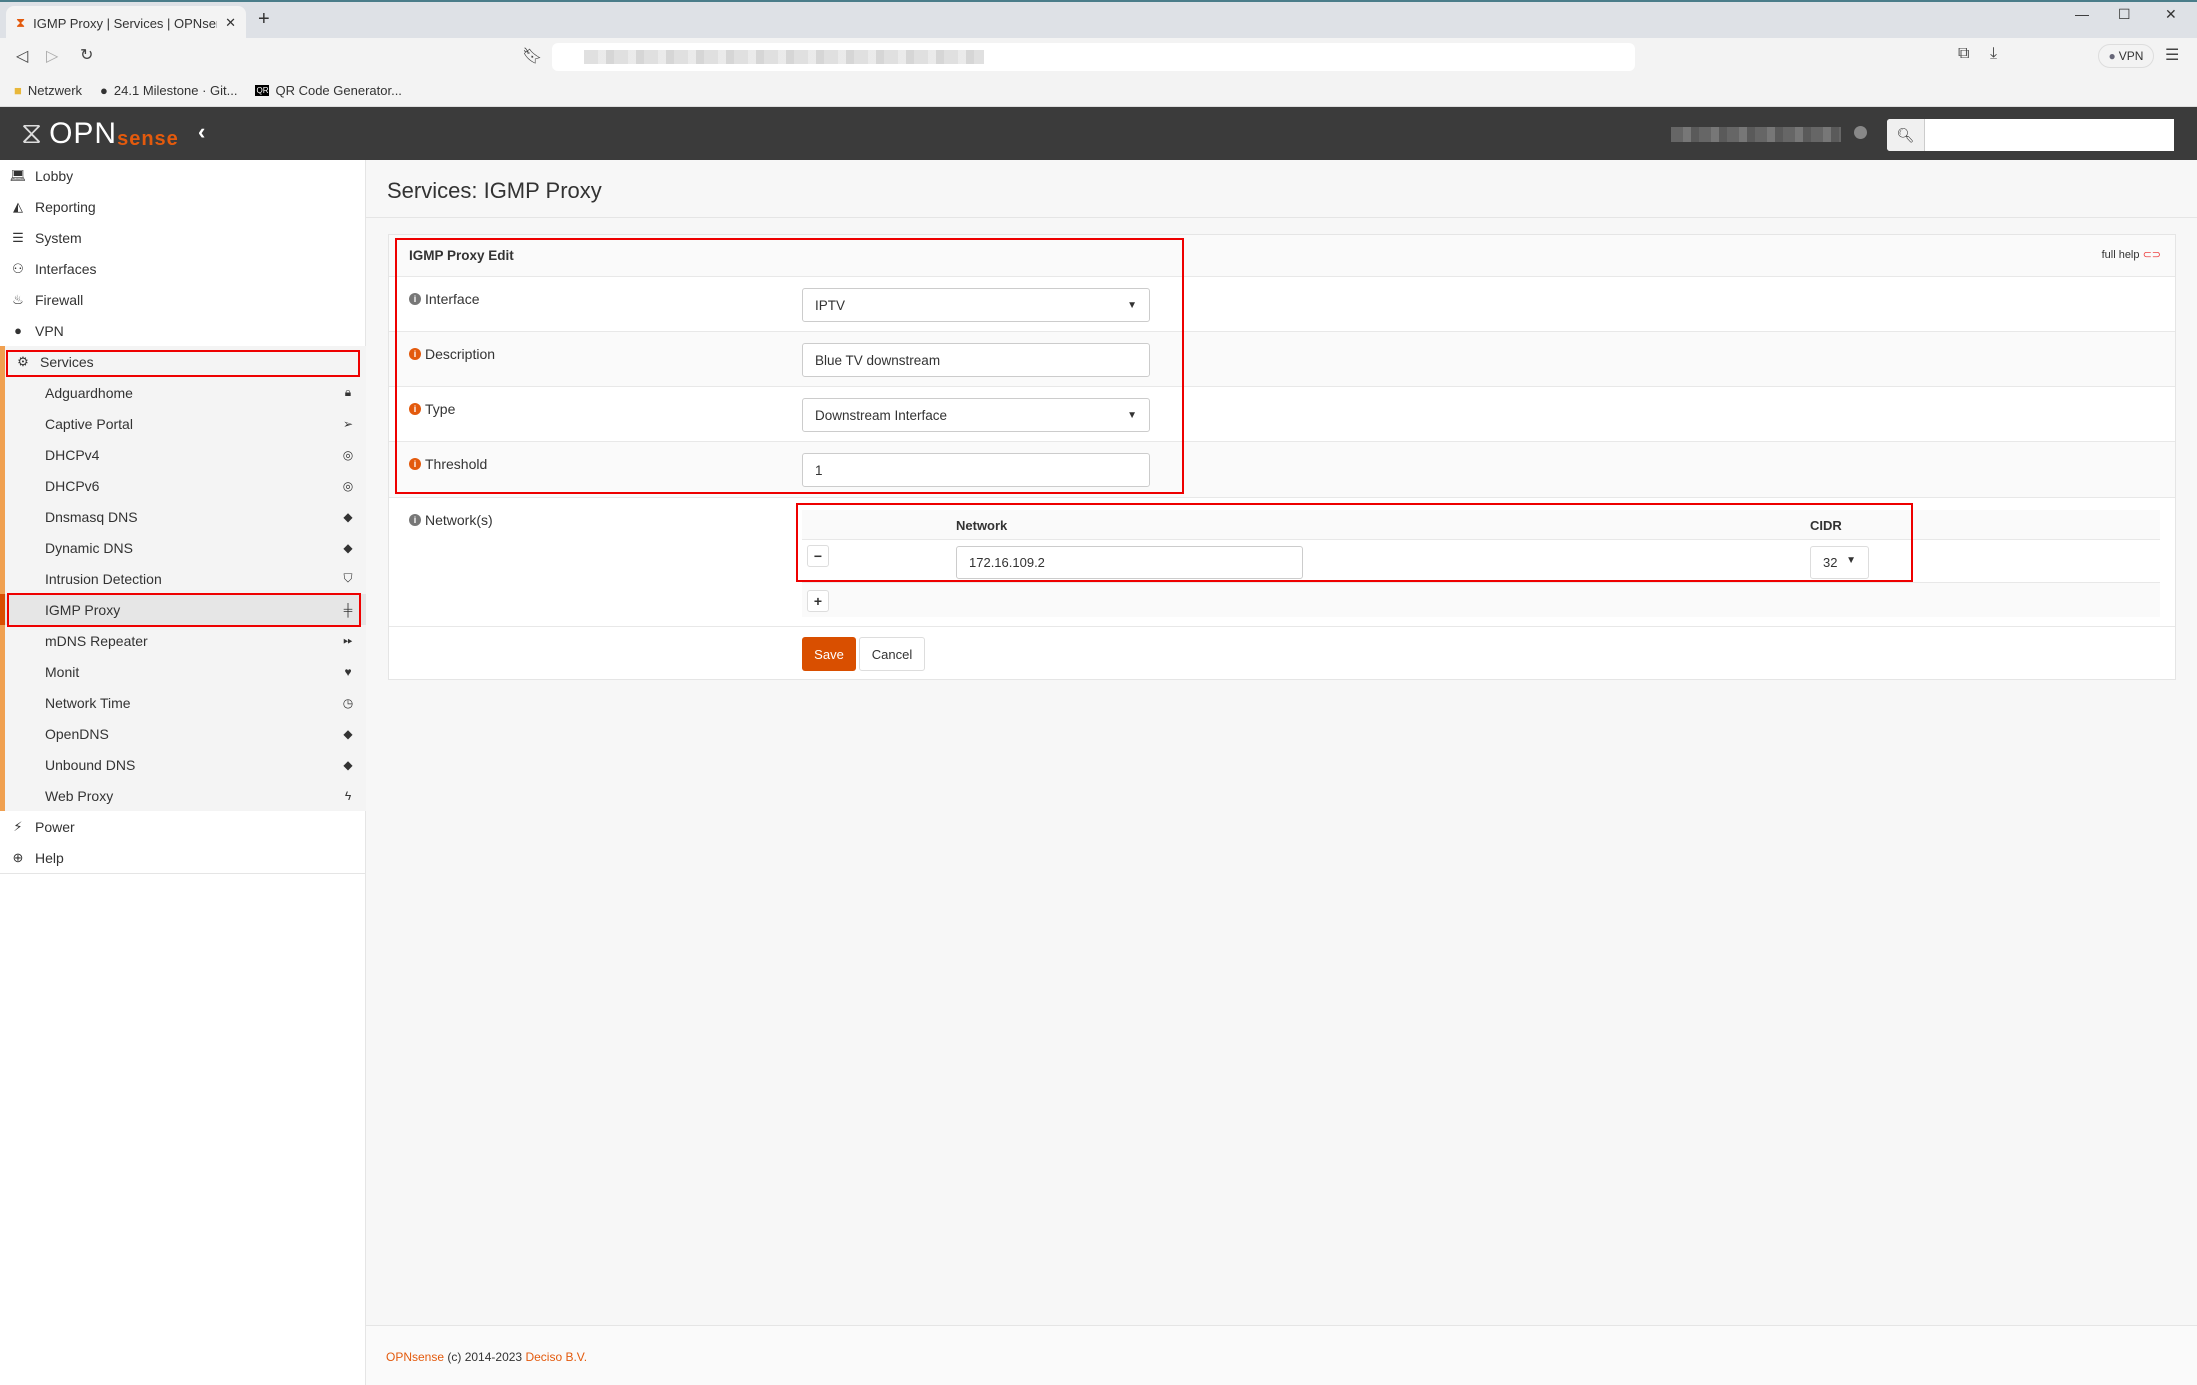  Describe the element at coordinates (183, 702) in the screenshot. I see `sidebar-item-network-time: Network Time ◷` at that location.